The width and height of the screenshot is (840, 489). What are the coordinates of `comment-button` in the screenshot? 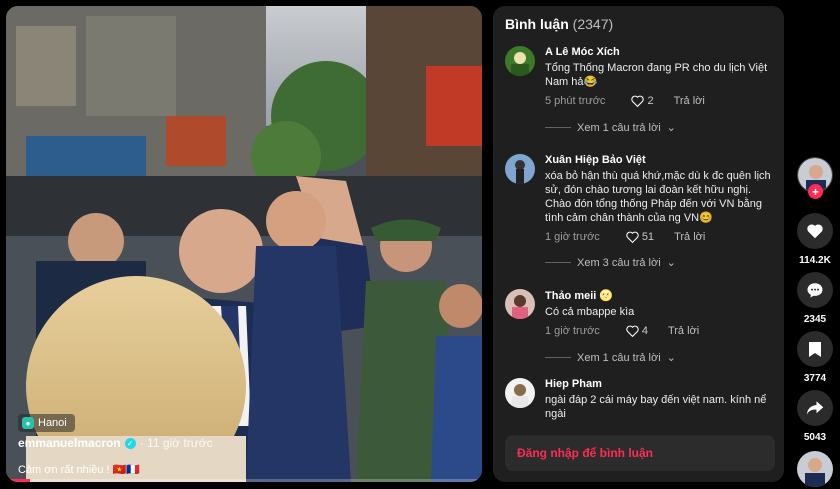 It's located at (815, 290).